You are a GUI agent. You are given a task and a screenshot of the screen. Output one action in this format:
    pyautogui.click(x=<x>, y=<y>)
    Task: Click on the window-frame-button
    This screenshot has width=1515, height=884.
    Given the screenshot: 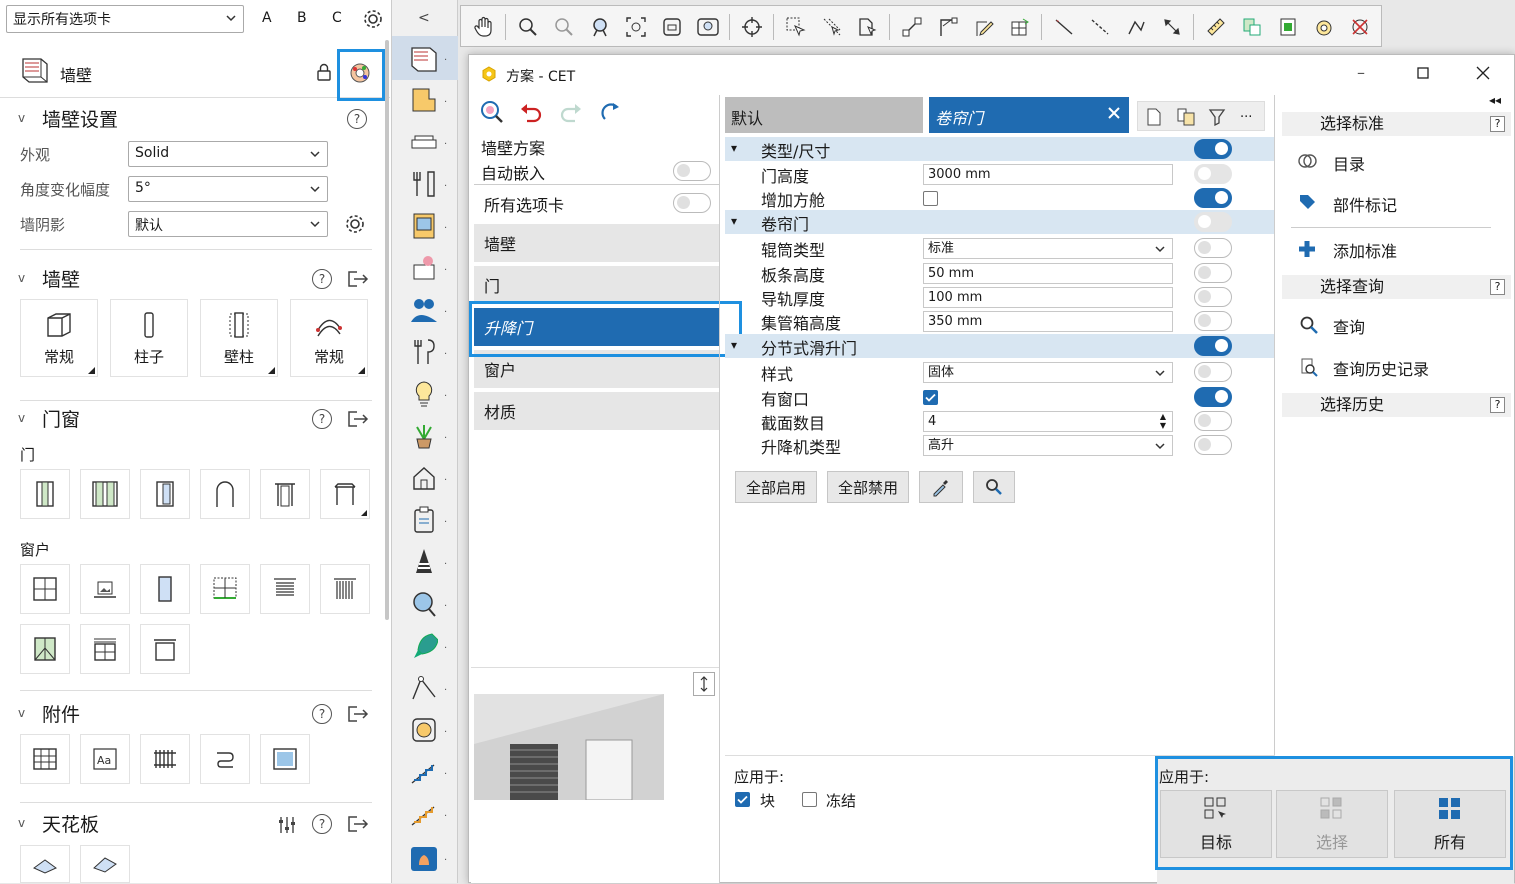 What is the action you would take?
    pyautogui.click(x=225, y=589)
    